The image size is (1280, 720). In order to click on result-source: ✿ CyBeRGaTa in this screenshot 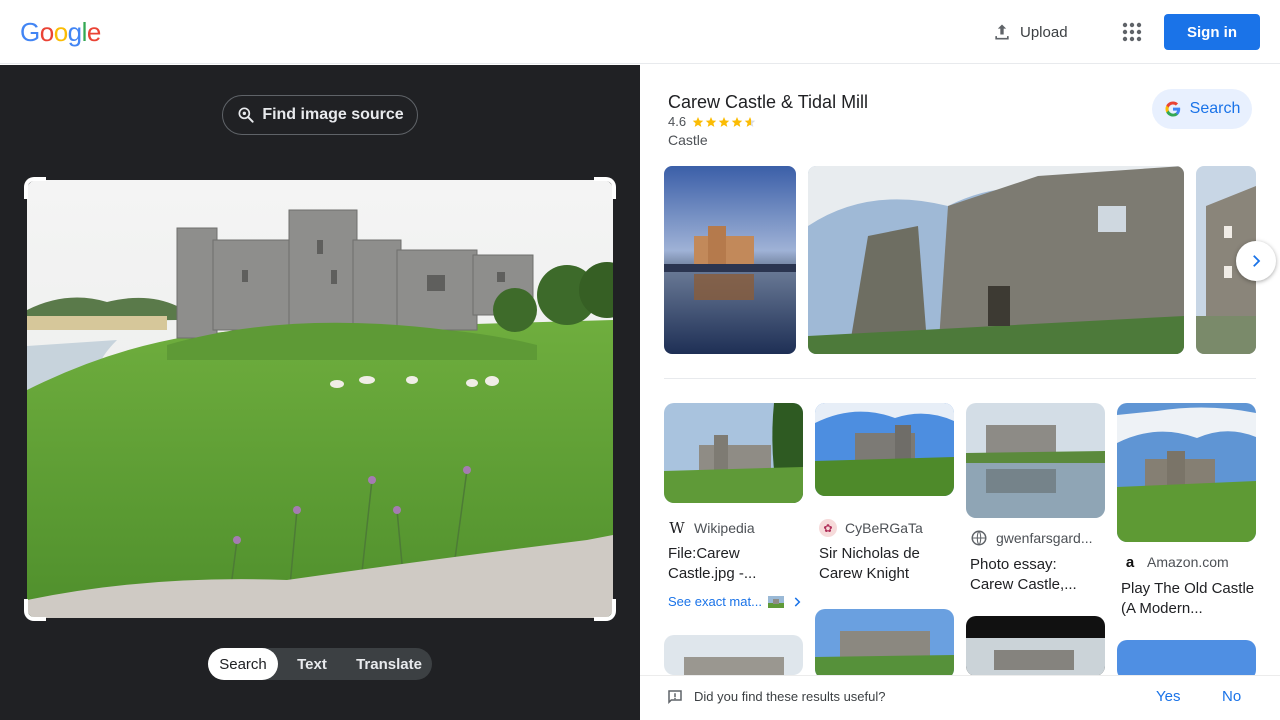, I will do `click(871, 528)`.